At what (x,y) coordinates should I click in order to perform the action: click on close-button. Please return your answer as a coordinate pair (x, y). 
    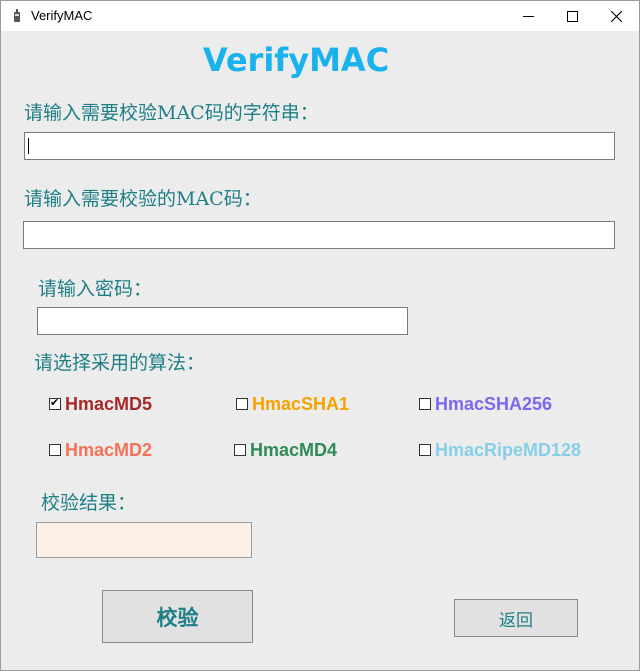
    Looking at the image, I should click on (616, 16).